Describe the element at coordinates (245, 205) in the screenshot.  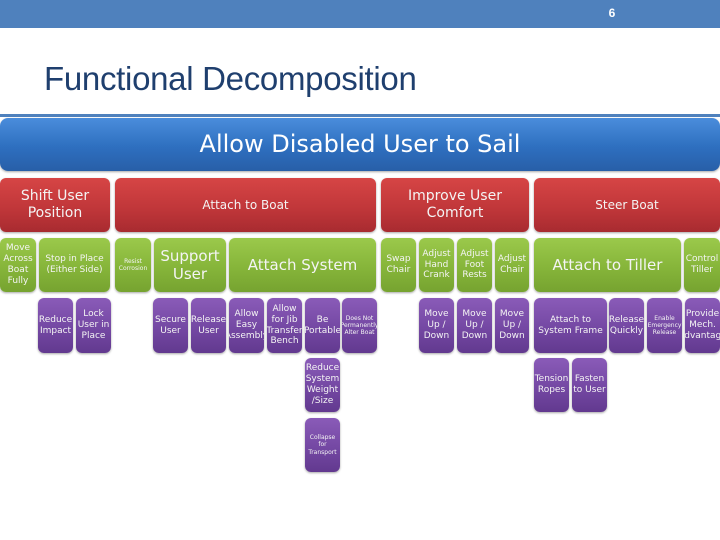
I see `node-attach-to-boat: Attach to Boat` at that location.